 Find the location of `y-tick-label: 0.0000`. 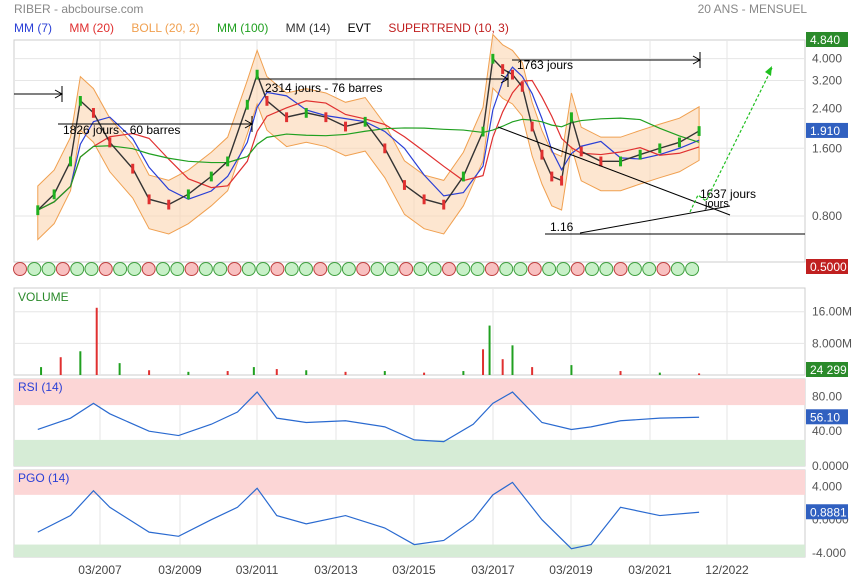

y-tick-label: 0.0000 is located at coordinates (830, 466).